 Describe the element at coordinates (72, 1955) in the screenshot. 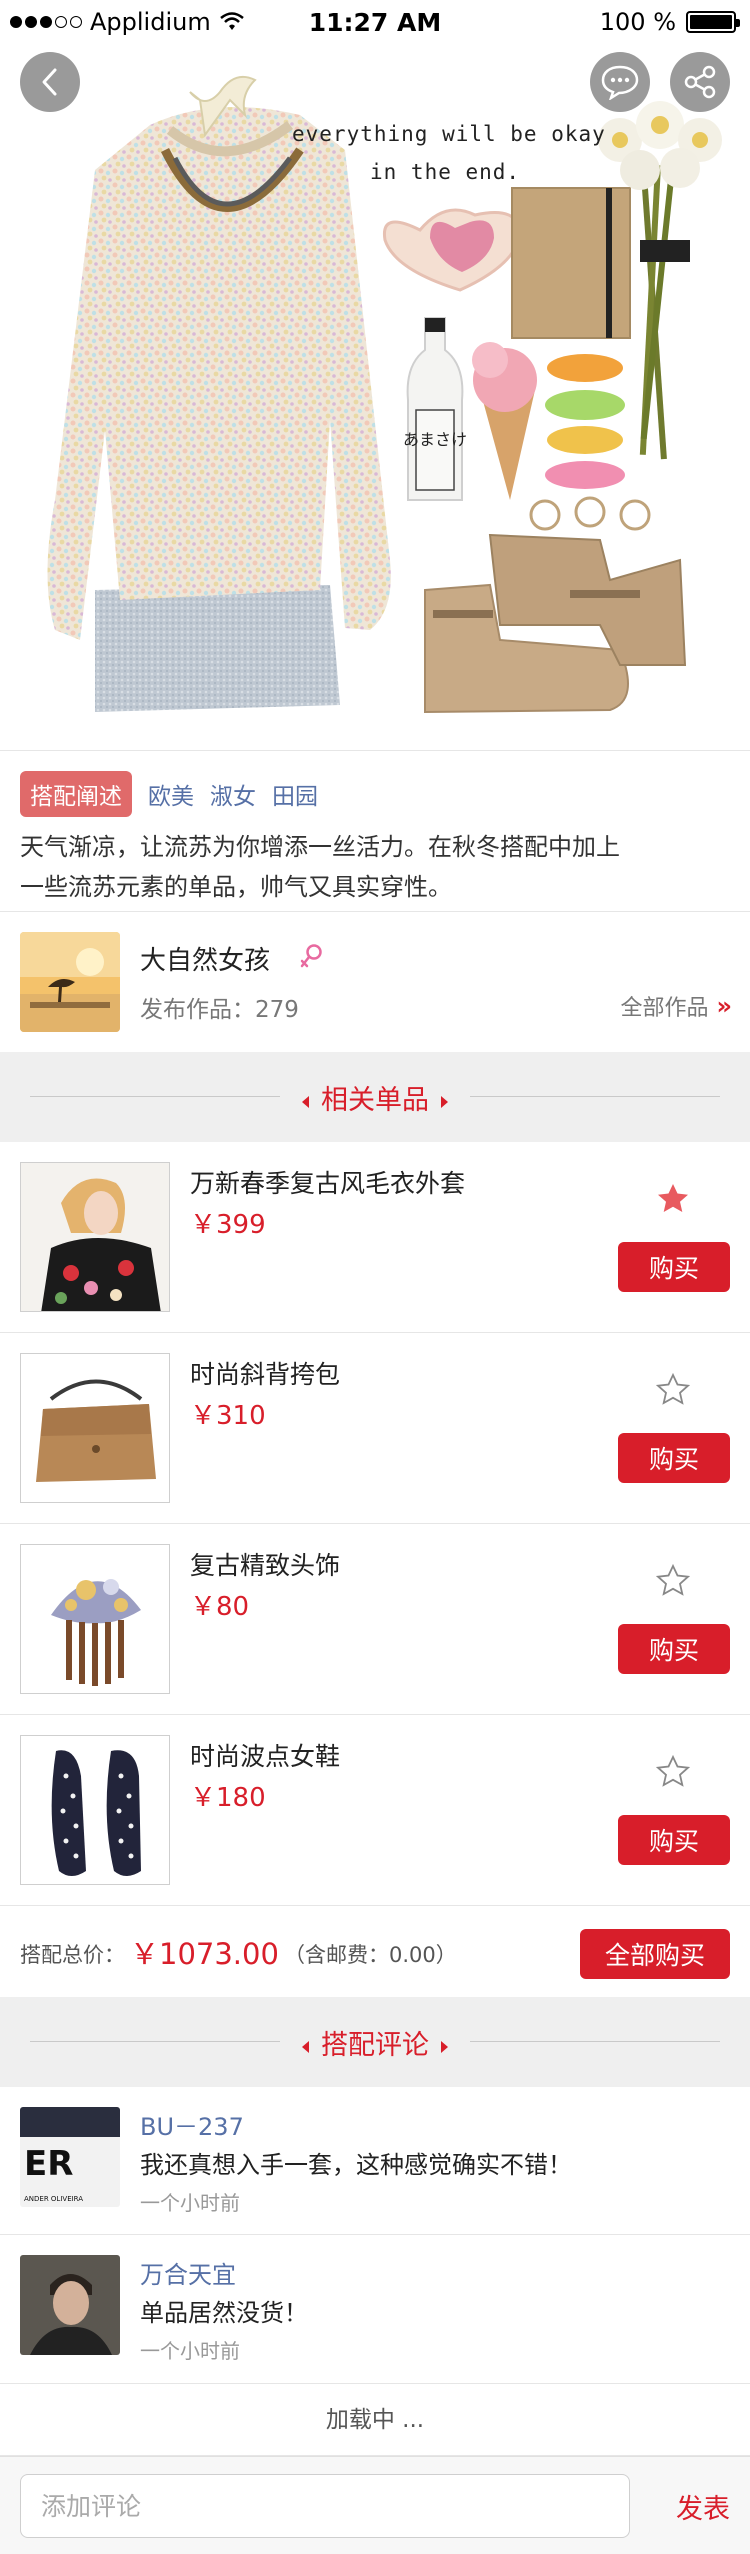

I see `total-price-label: 搭配总价：` at that location.